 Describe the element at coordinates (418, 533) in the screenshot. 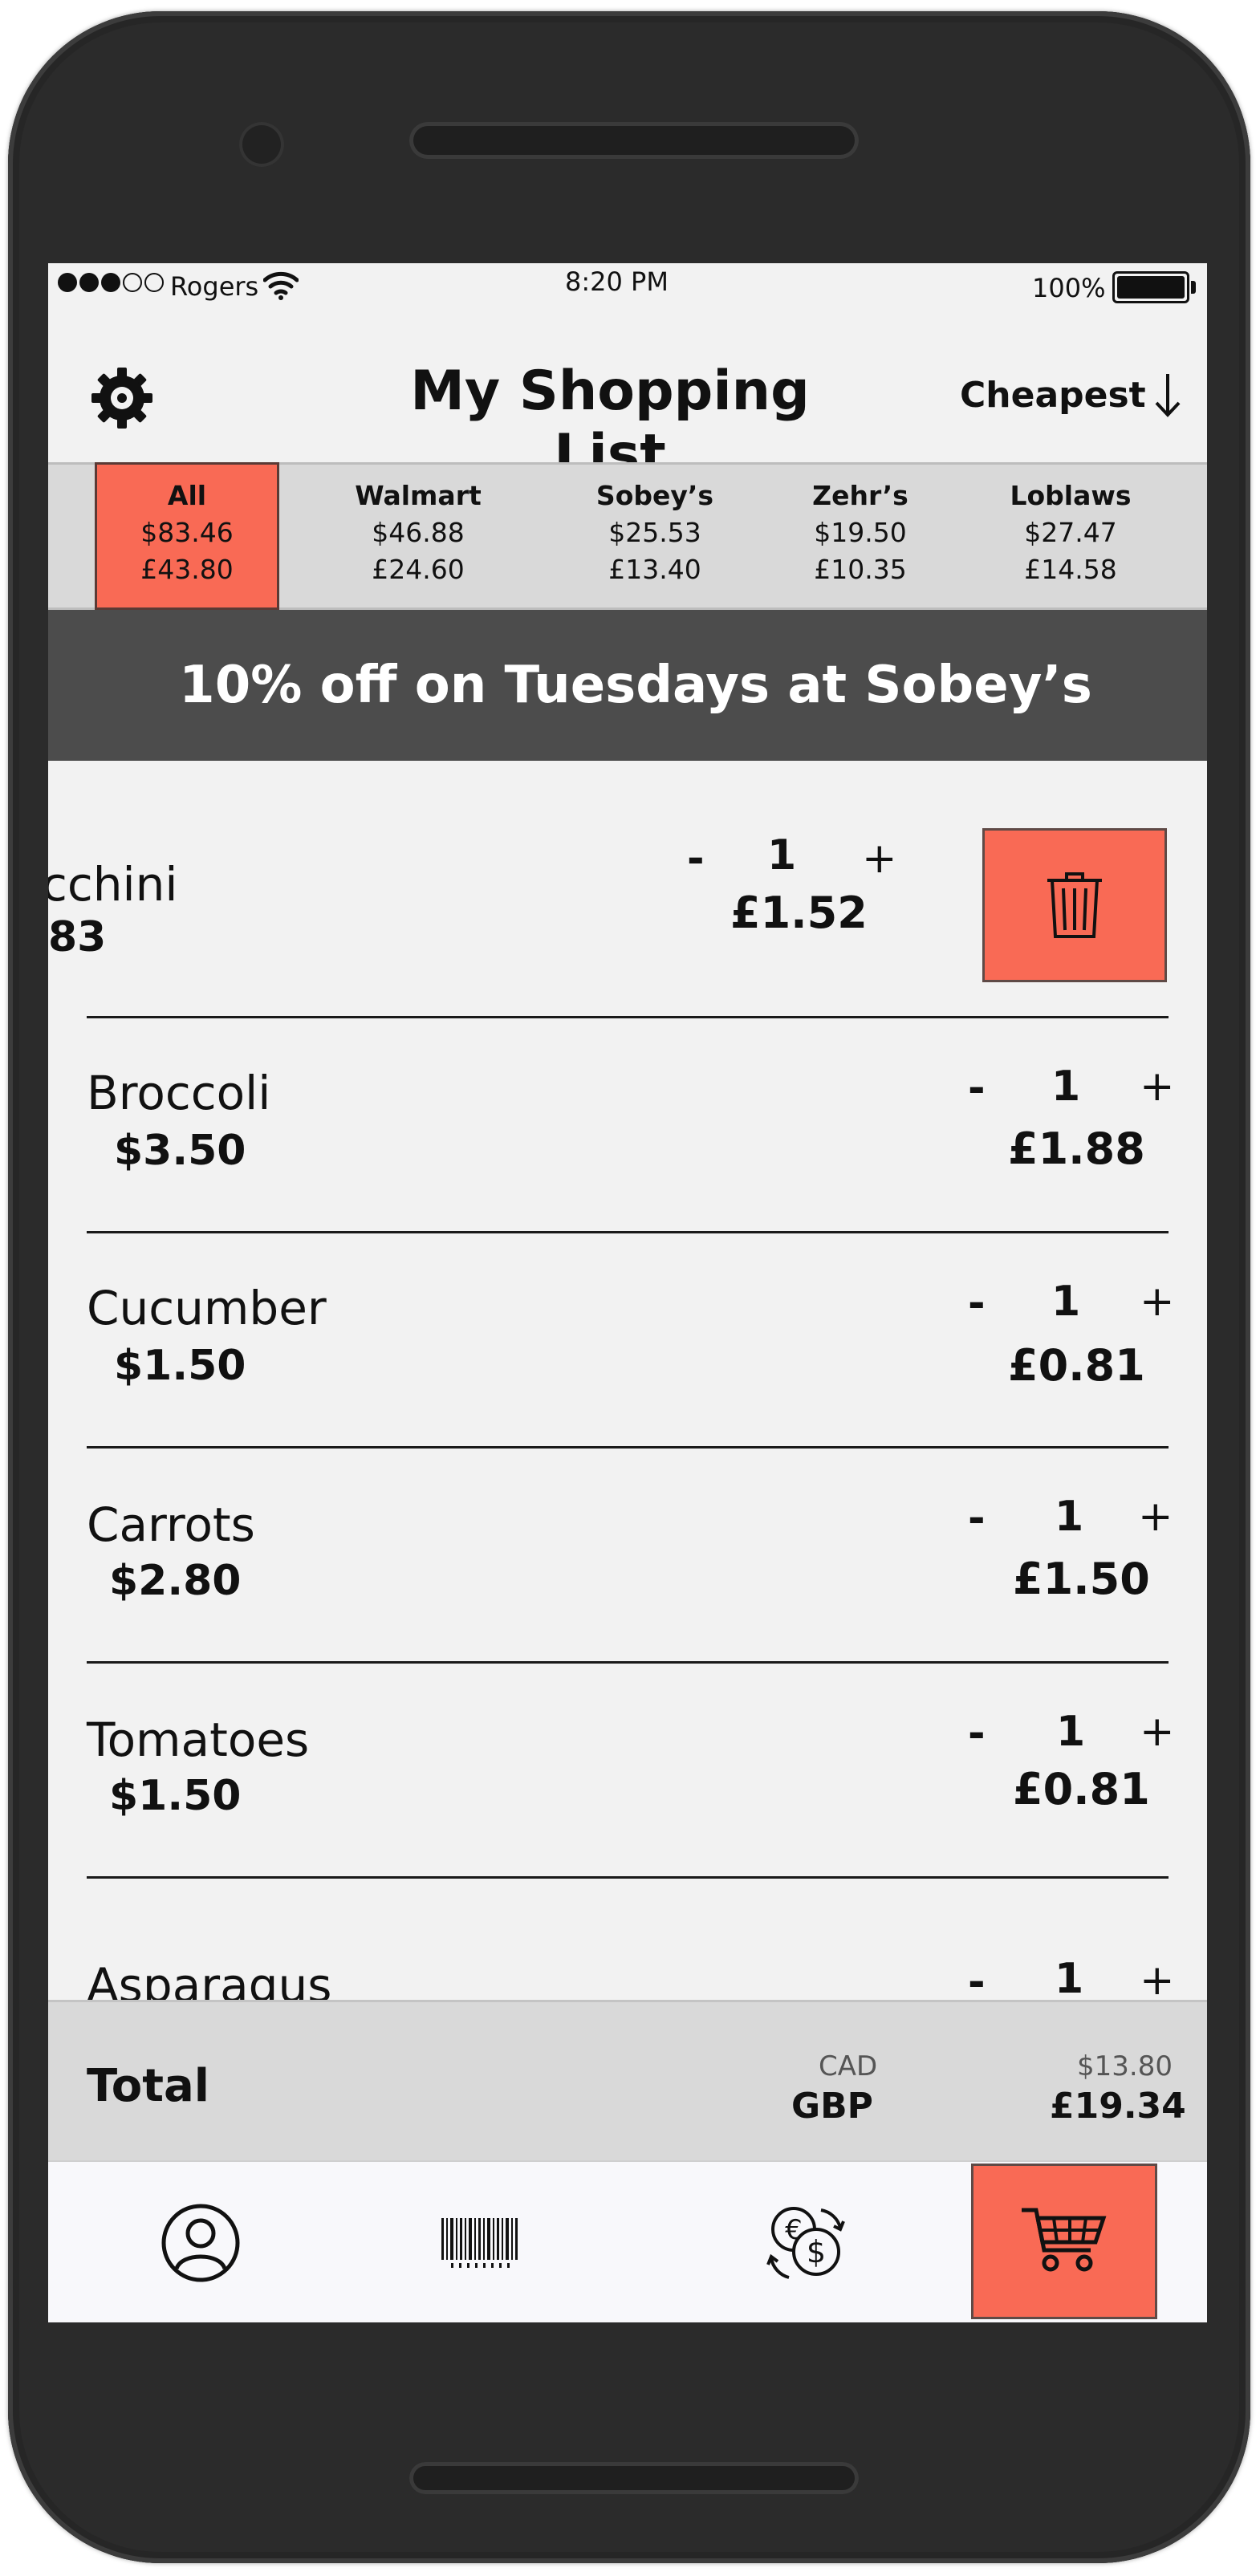

I see `store-cad-total: $46.88` at that location.